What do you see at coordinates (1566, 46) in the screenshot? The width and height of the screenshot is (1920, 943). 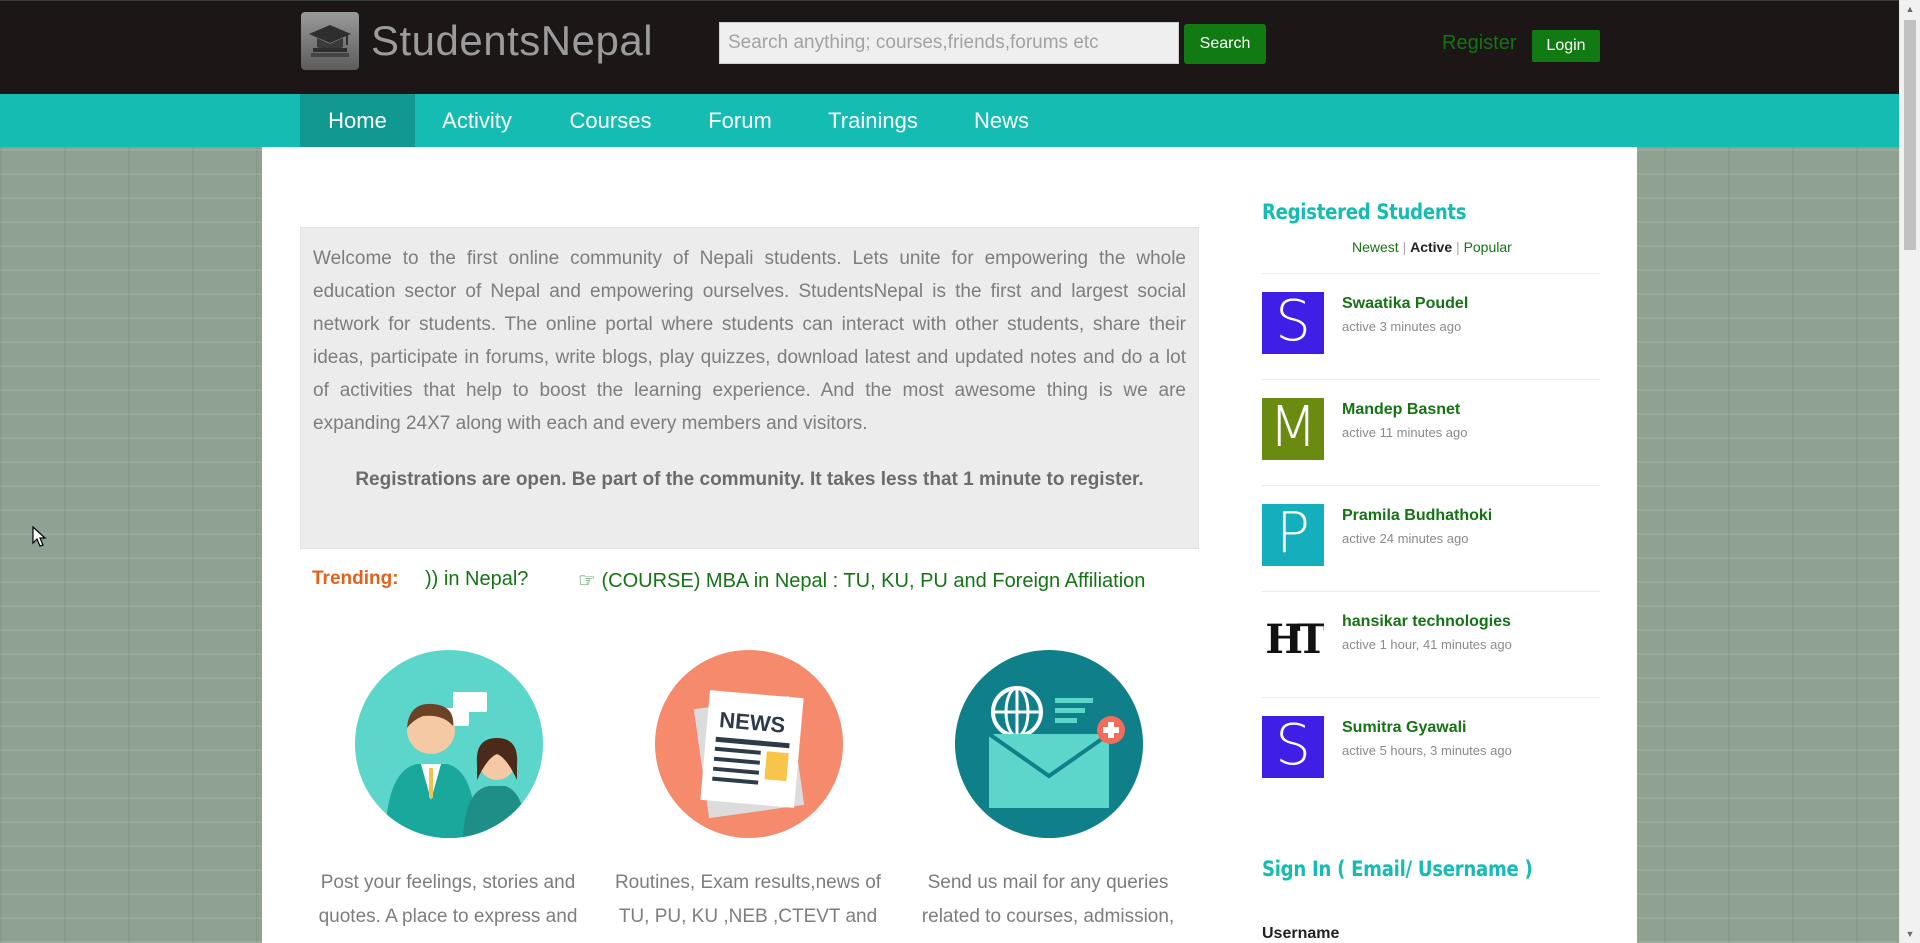 I see `login-button: Login` at bounding box center [1566, 46].